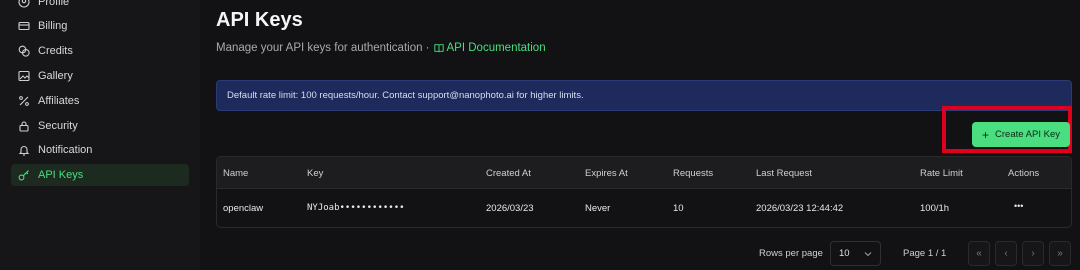 The width and height of the screenshot is (1080, 270). Describe the element at coordinates (844, 253) in the screenshot. I see `rows-per-page-value: 10` at that location.